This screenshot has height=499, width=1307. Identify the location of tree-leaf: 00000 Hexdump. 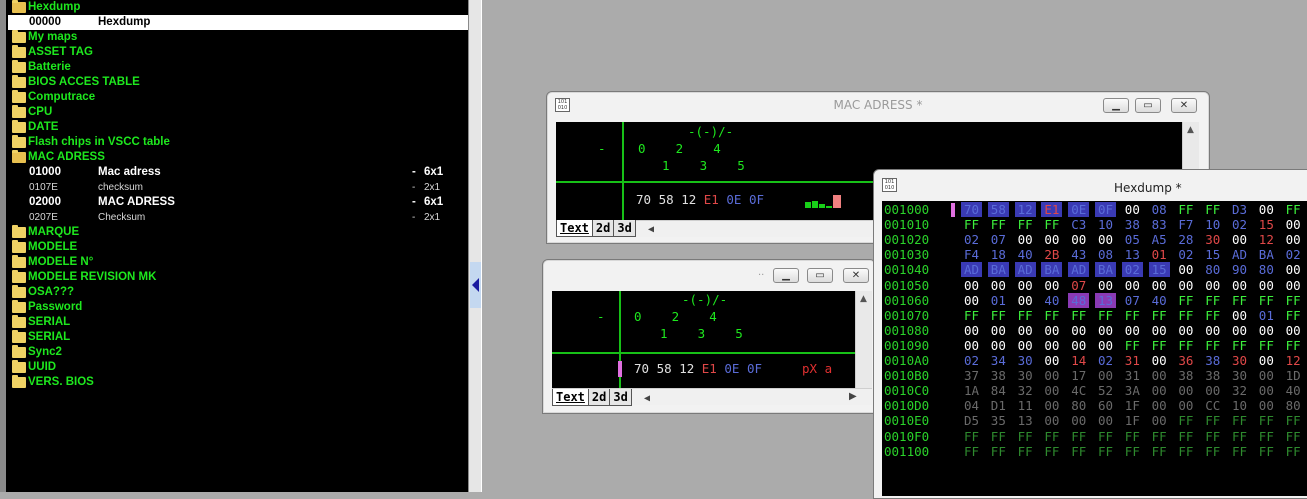
(238, 22).